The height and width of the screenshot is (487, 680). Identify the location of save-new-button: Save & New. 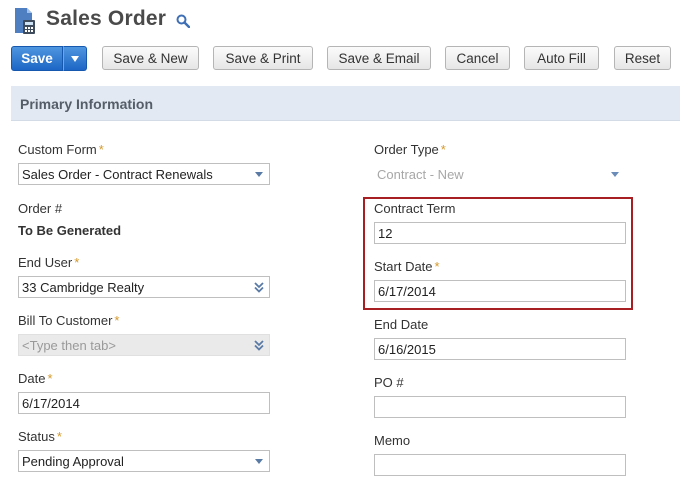
(150, 58).